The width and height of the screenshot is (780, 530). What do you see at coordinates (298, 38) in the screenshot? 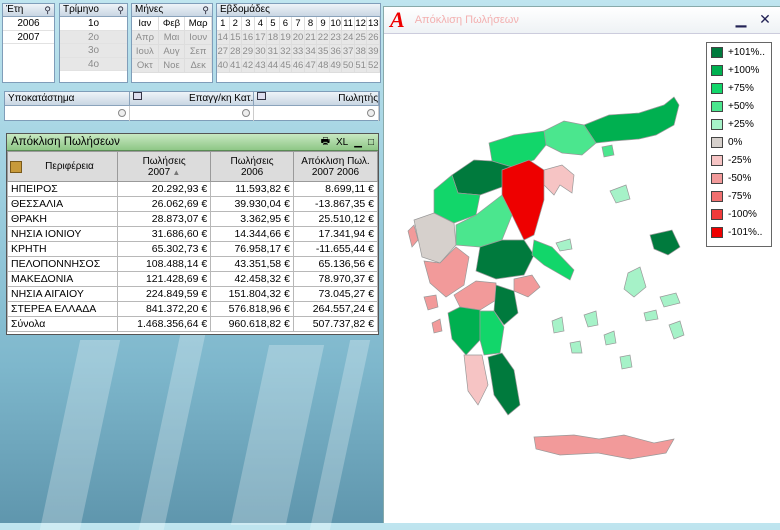
I see `week-item: 20` at bounding box center [298, 38].